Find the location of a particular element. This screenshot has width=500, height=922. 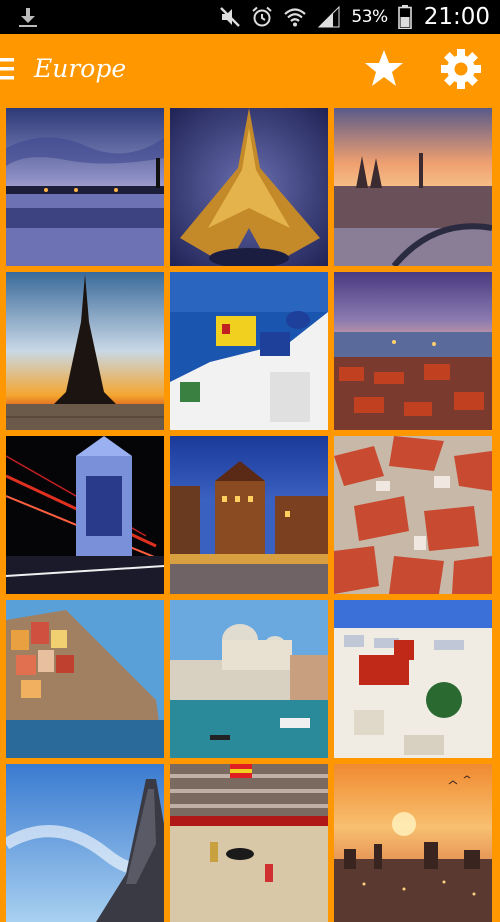

mute-icon is located at coordinates (230, 17).